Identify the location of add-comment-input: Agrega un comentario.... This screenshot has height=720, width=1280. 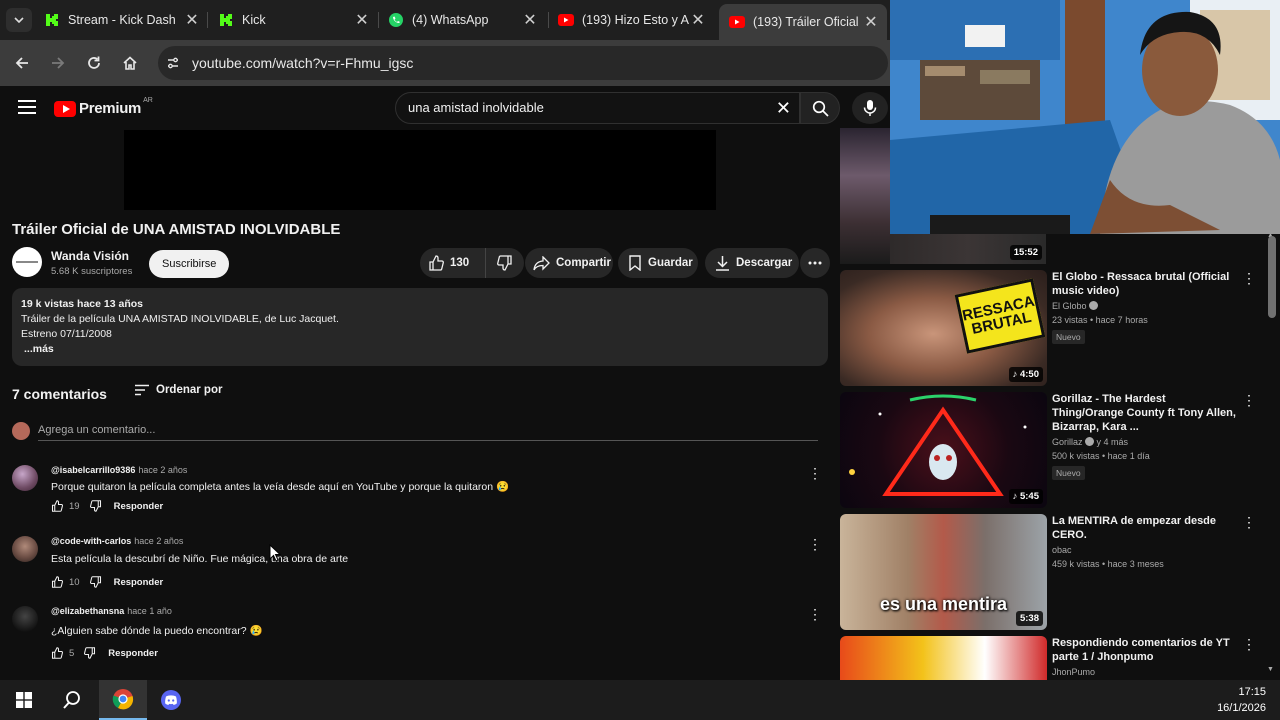
(96, 430).